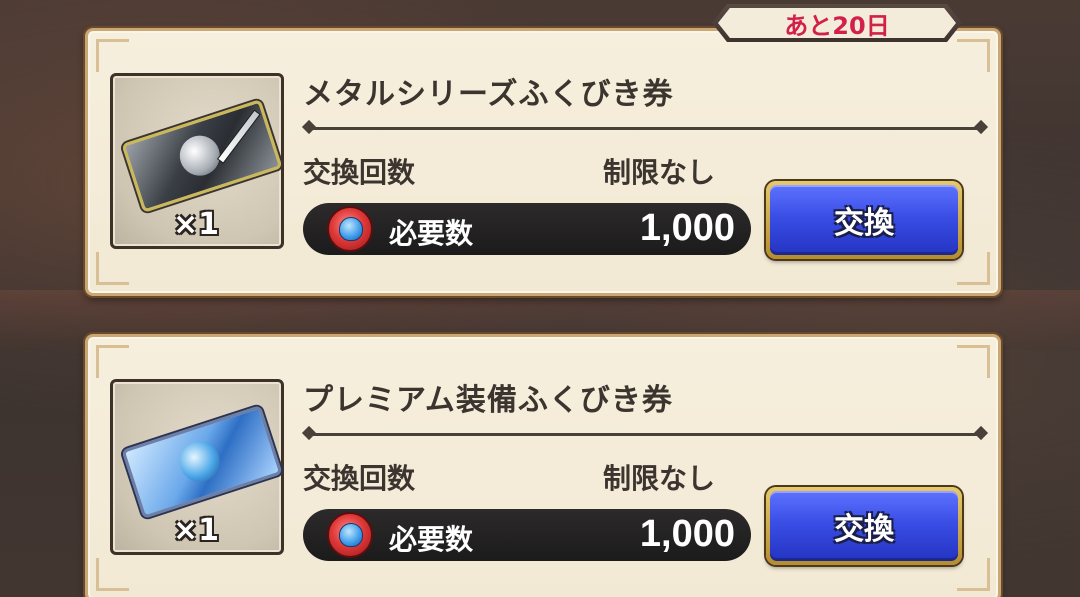 This screenshot has width=1080, height=597. What do you see at coordinates (488, 400) in the screenshot?
I see `item-title: プレミアム装備ふくびき券` at bounding box center [488, 400].